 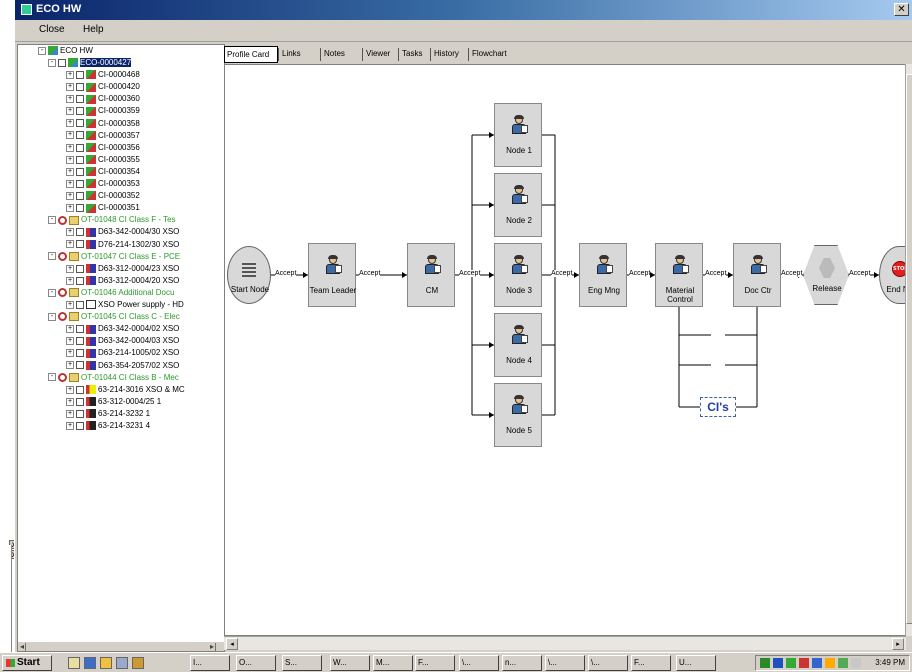 What do you see at coordinates (232, 644) in the screenshot?
I see `scroll-left-button: ◂` at bounding box center [232, 644].